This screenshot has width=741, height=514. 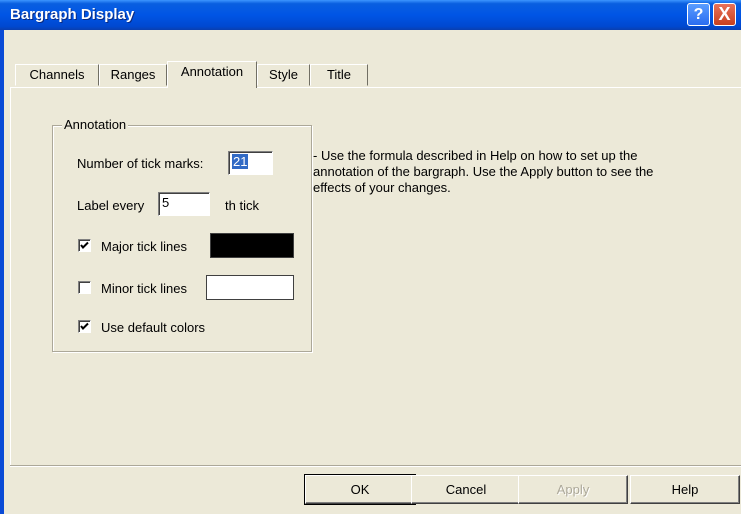 I want to click on title-bar: Bargraph Display ? X, so click(x=370, y=15).